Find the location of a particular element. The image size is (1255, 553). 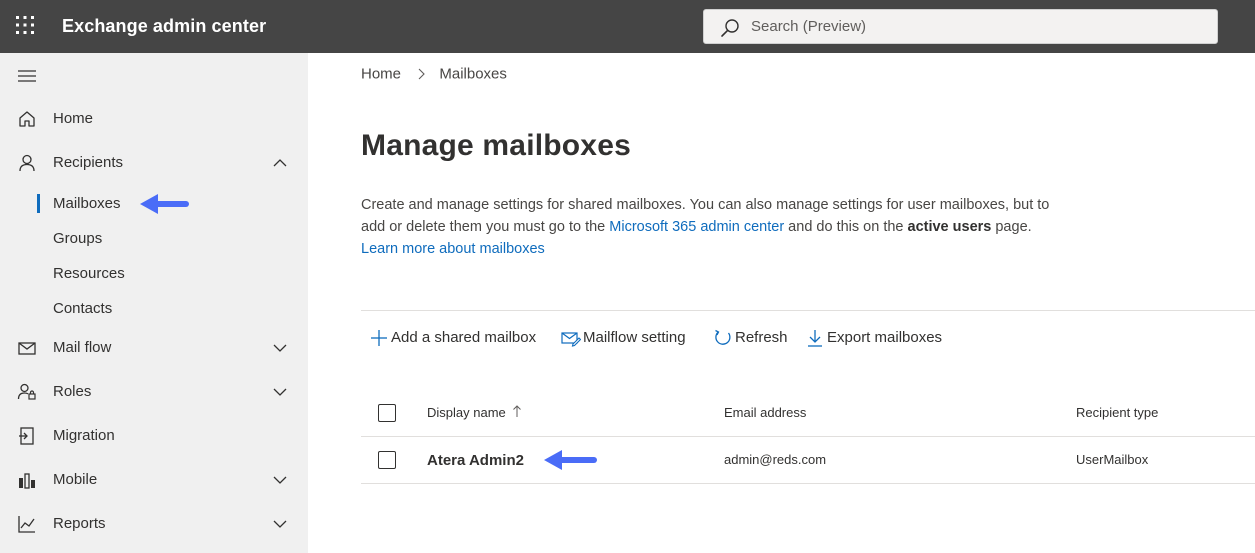

column-email-address: Email address is located at coordinates (765, 412).